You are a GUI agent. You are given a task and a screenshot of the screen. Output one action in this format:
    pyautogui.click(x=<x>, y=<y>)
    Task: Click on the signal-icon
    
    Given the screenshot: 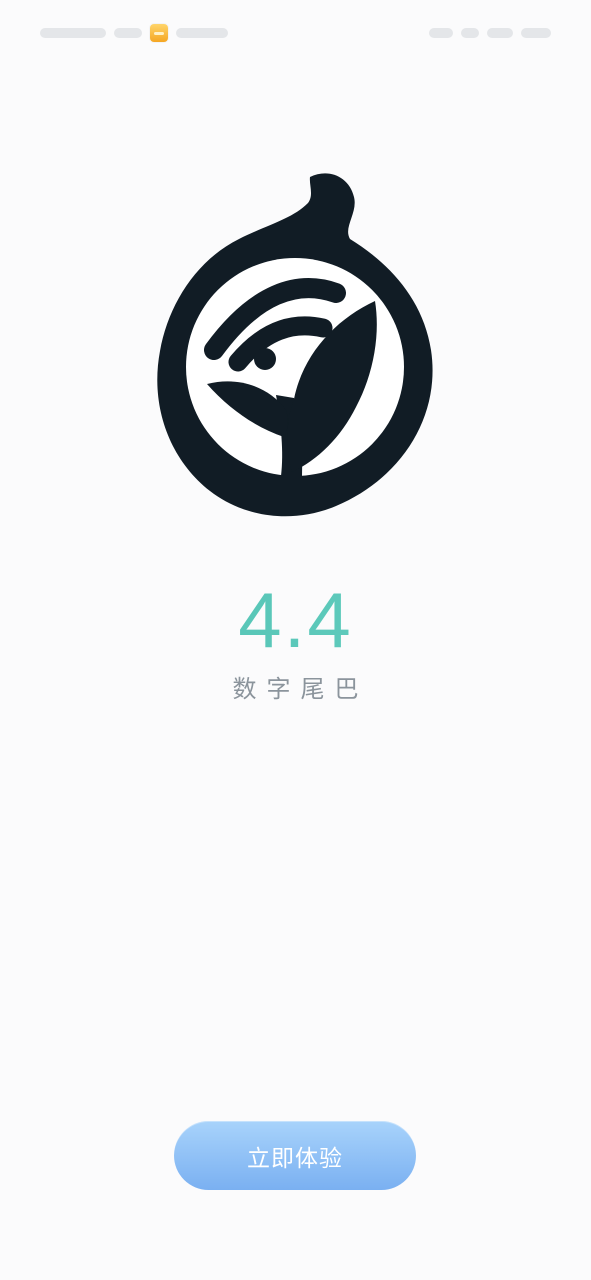 What is the action you would take?
    pyautogui.click(x=441, y=33)
    